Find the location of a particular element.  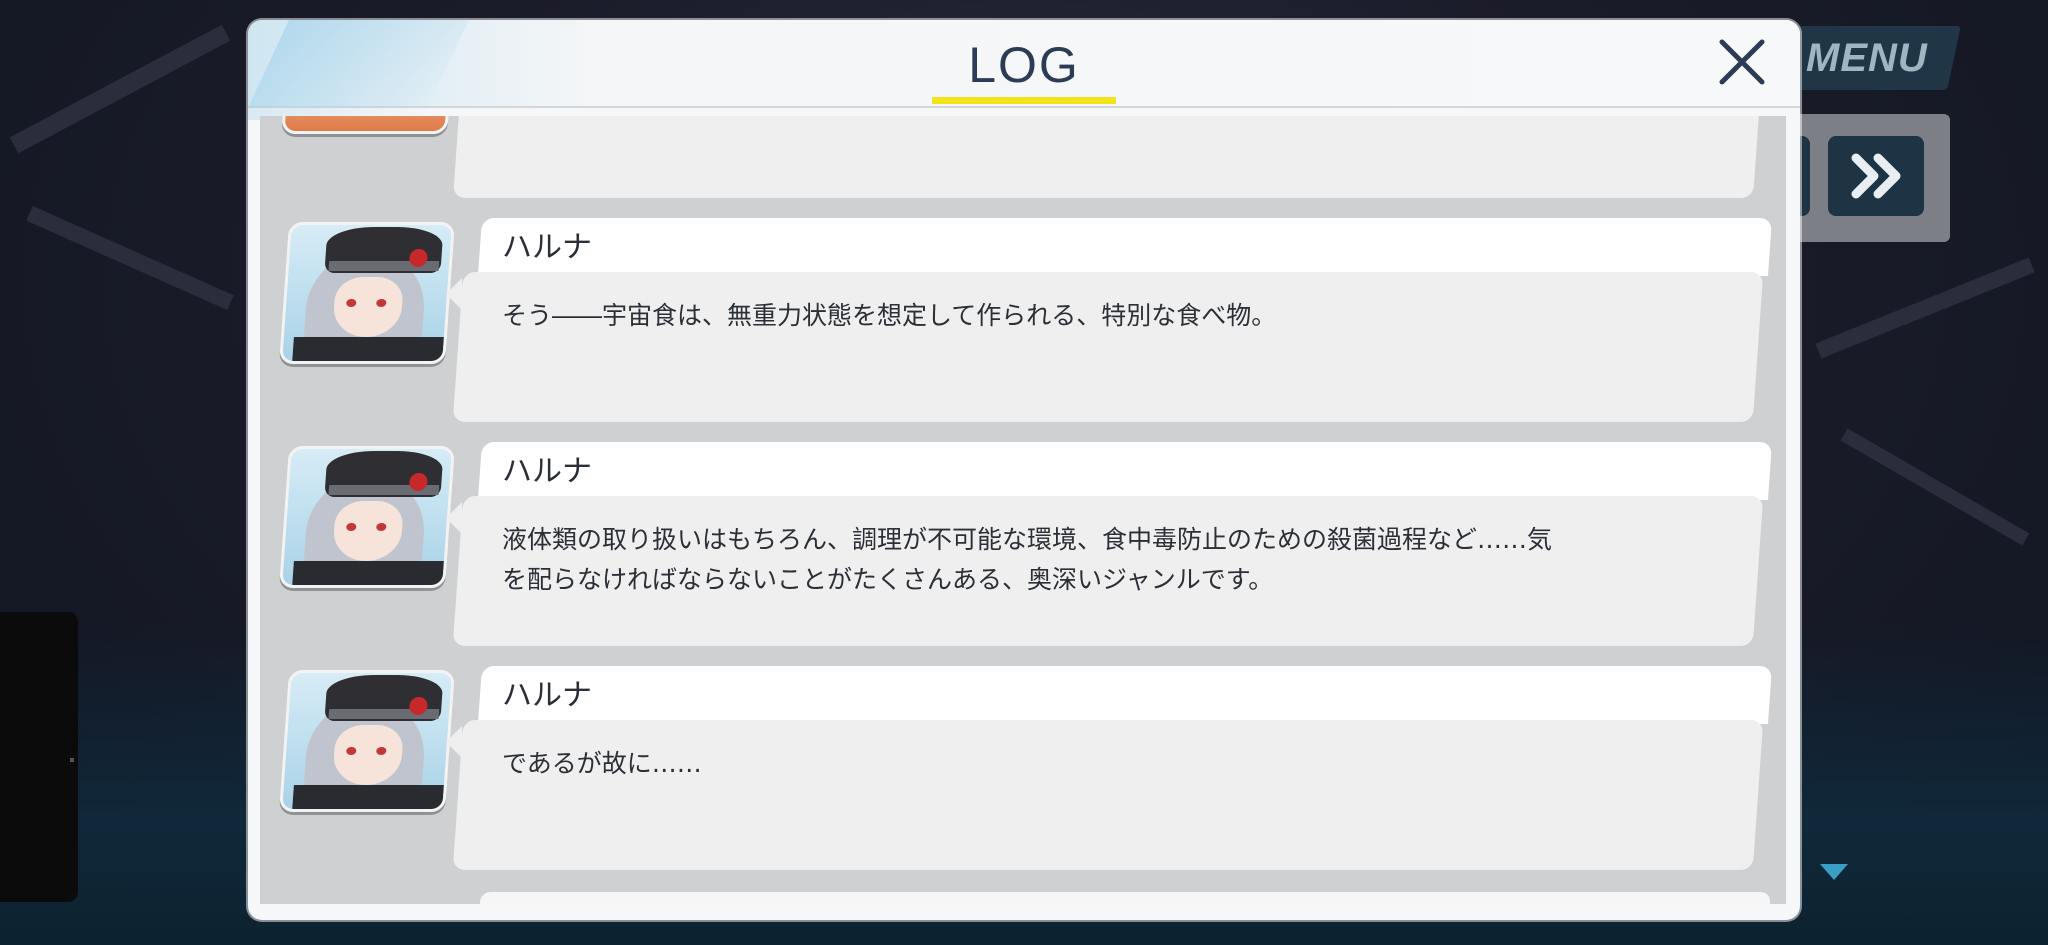

title-underline is located at coordinates (1024, 100).